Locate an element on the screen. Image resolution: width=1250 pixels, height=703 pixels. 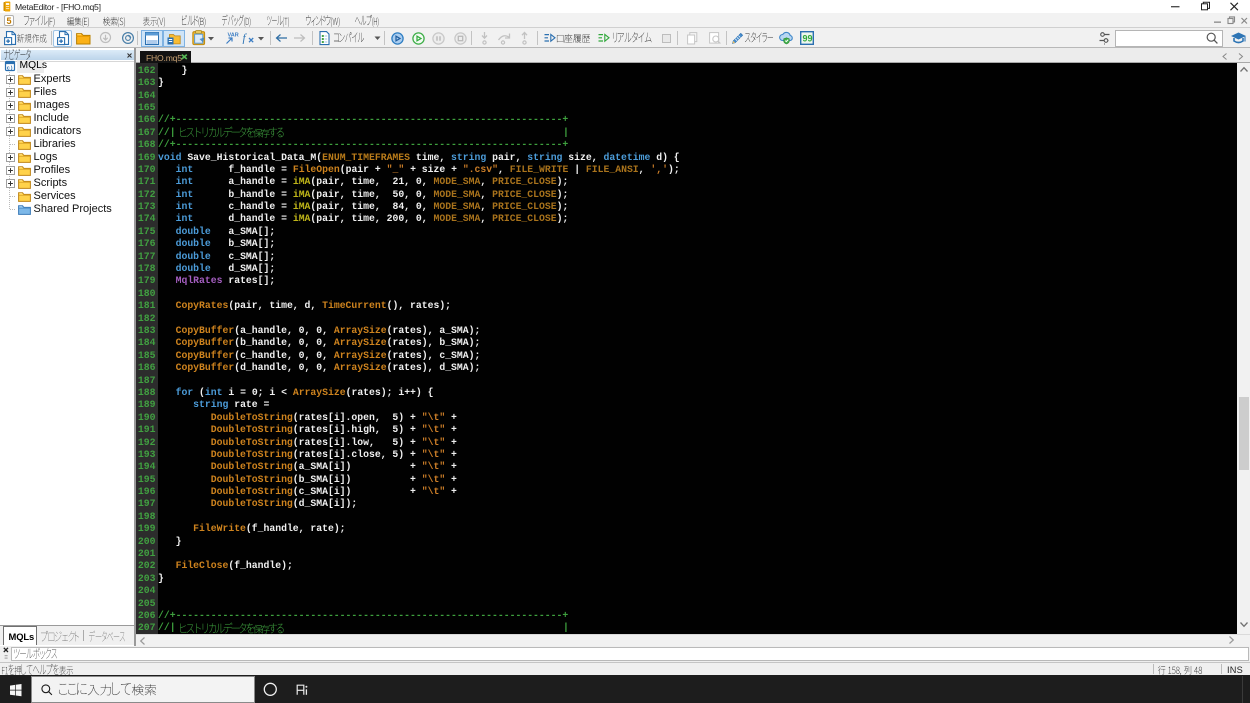
svg-text: f is located at coordinates (245, 39).